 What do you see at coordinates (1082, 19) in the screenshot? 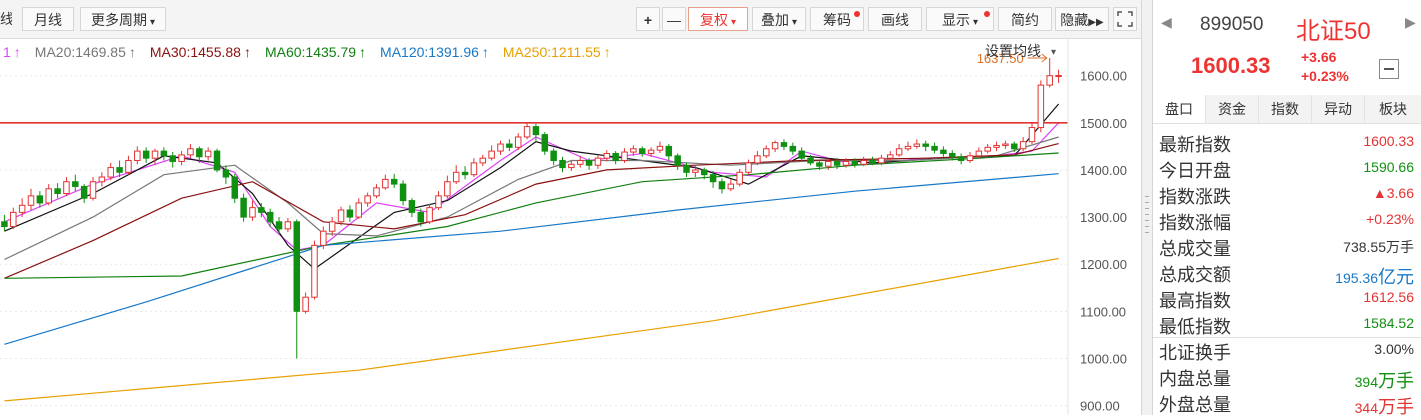
I see `hide-panel-button: 隐藏▶▶` at bounding box center [1082, 19].